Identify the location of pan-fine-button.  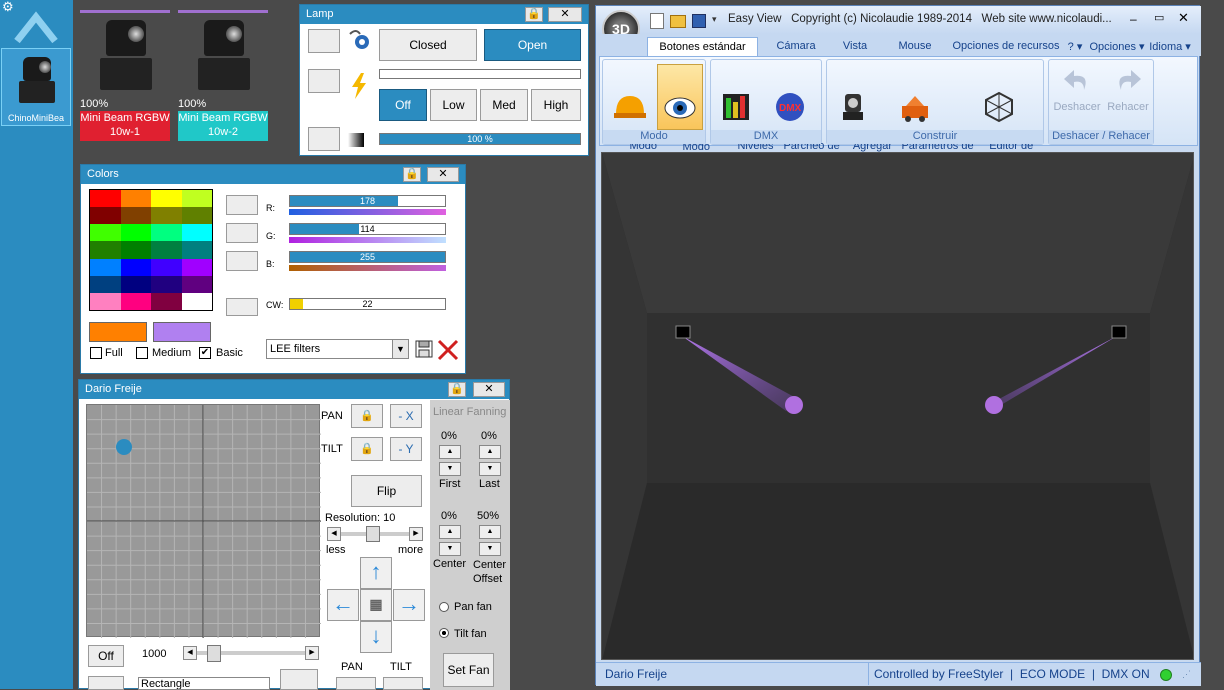
(356, 683).